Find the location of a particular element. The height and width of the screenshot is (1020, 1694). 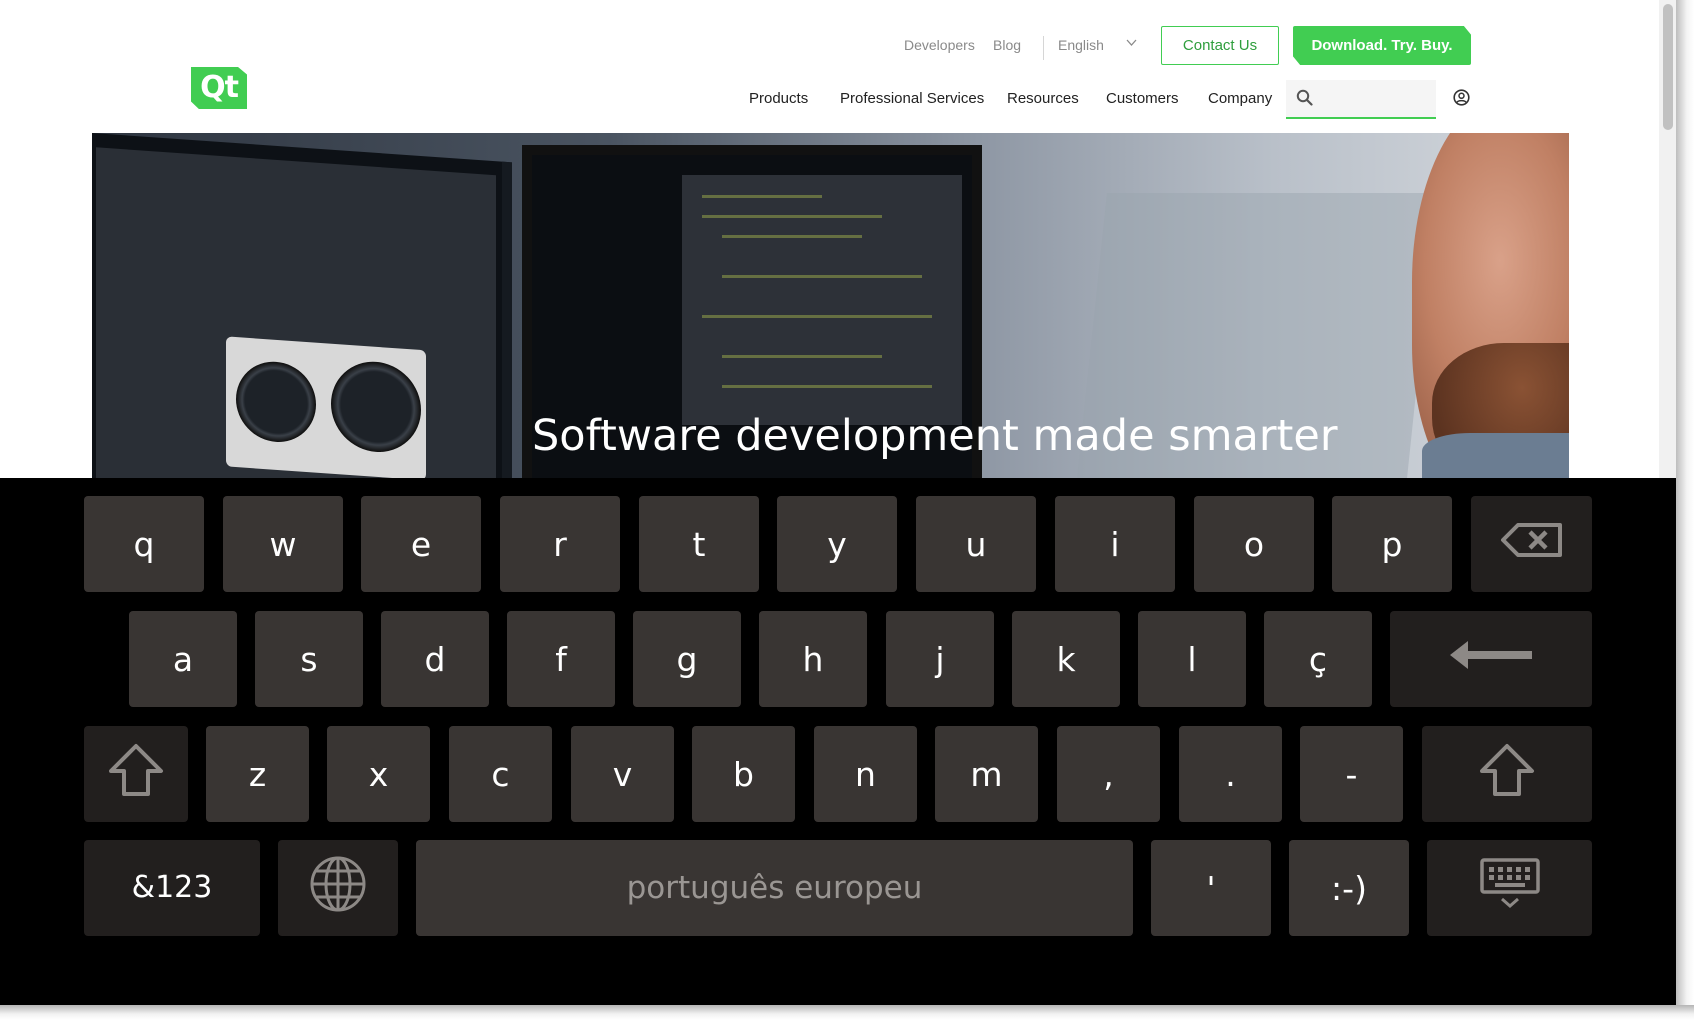

key-label: h is located at coordinates (813, 659).